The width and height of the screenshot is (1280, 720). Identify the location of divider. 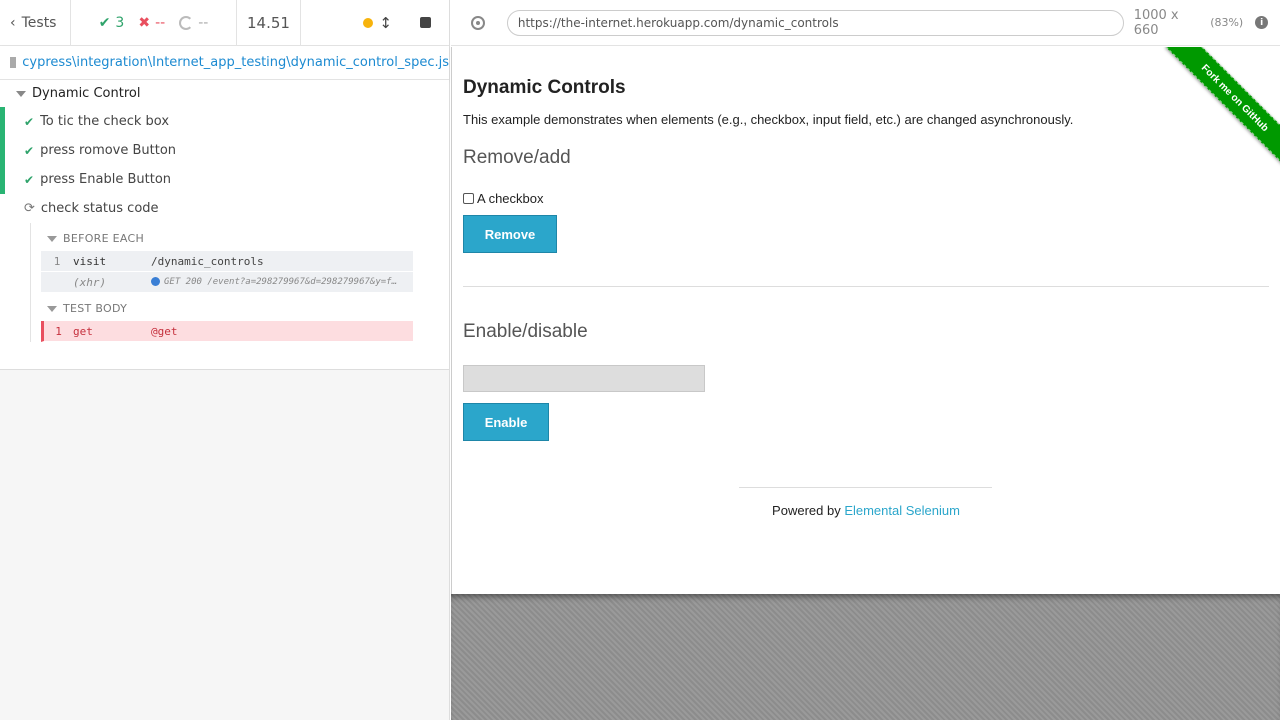
(866, 286).